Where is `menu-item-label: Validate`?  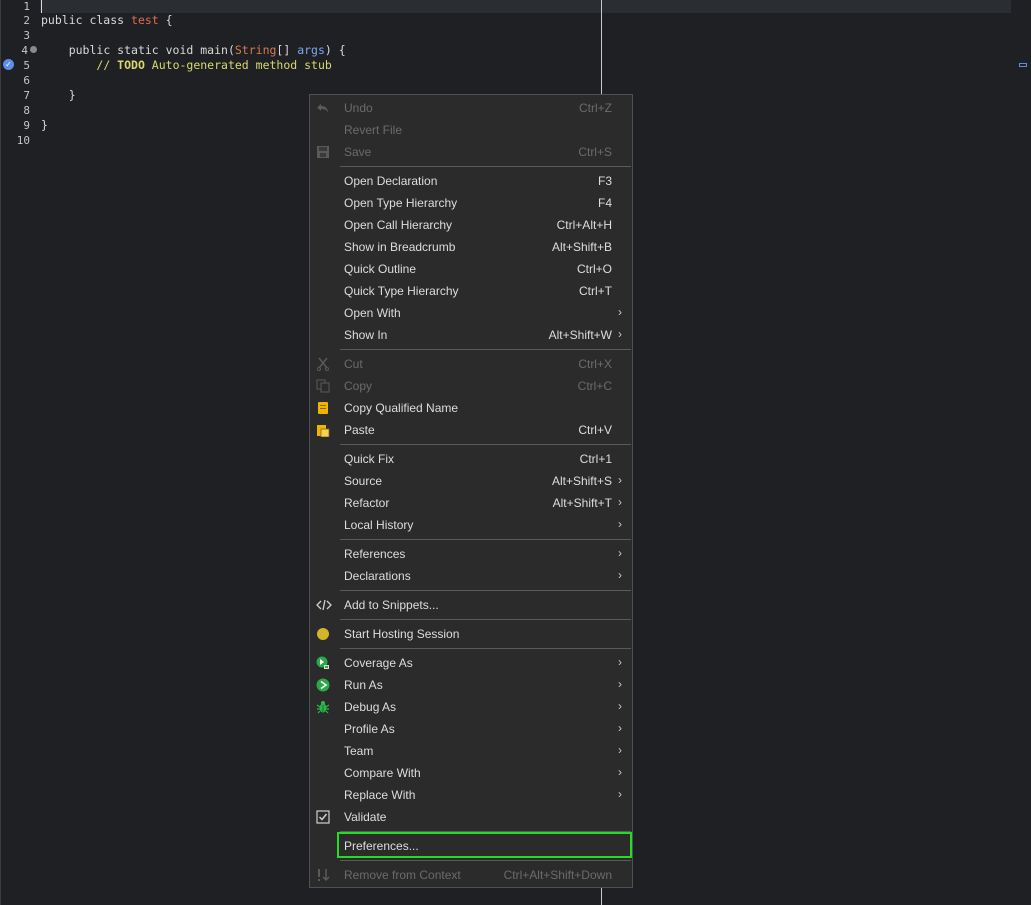
menu-item-label: Validate is located at coordinates (365, 817).